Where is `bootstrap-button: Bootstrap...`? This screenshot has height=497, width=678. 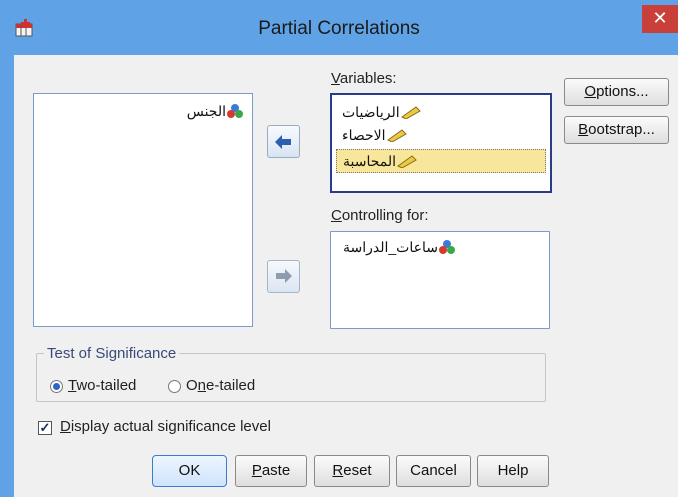
bootstrap-button: Bootstrap... is located at coordinates (616, 130).